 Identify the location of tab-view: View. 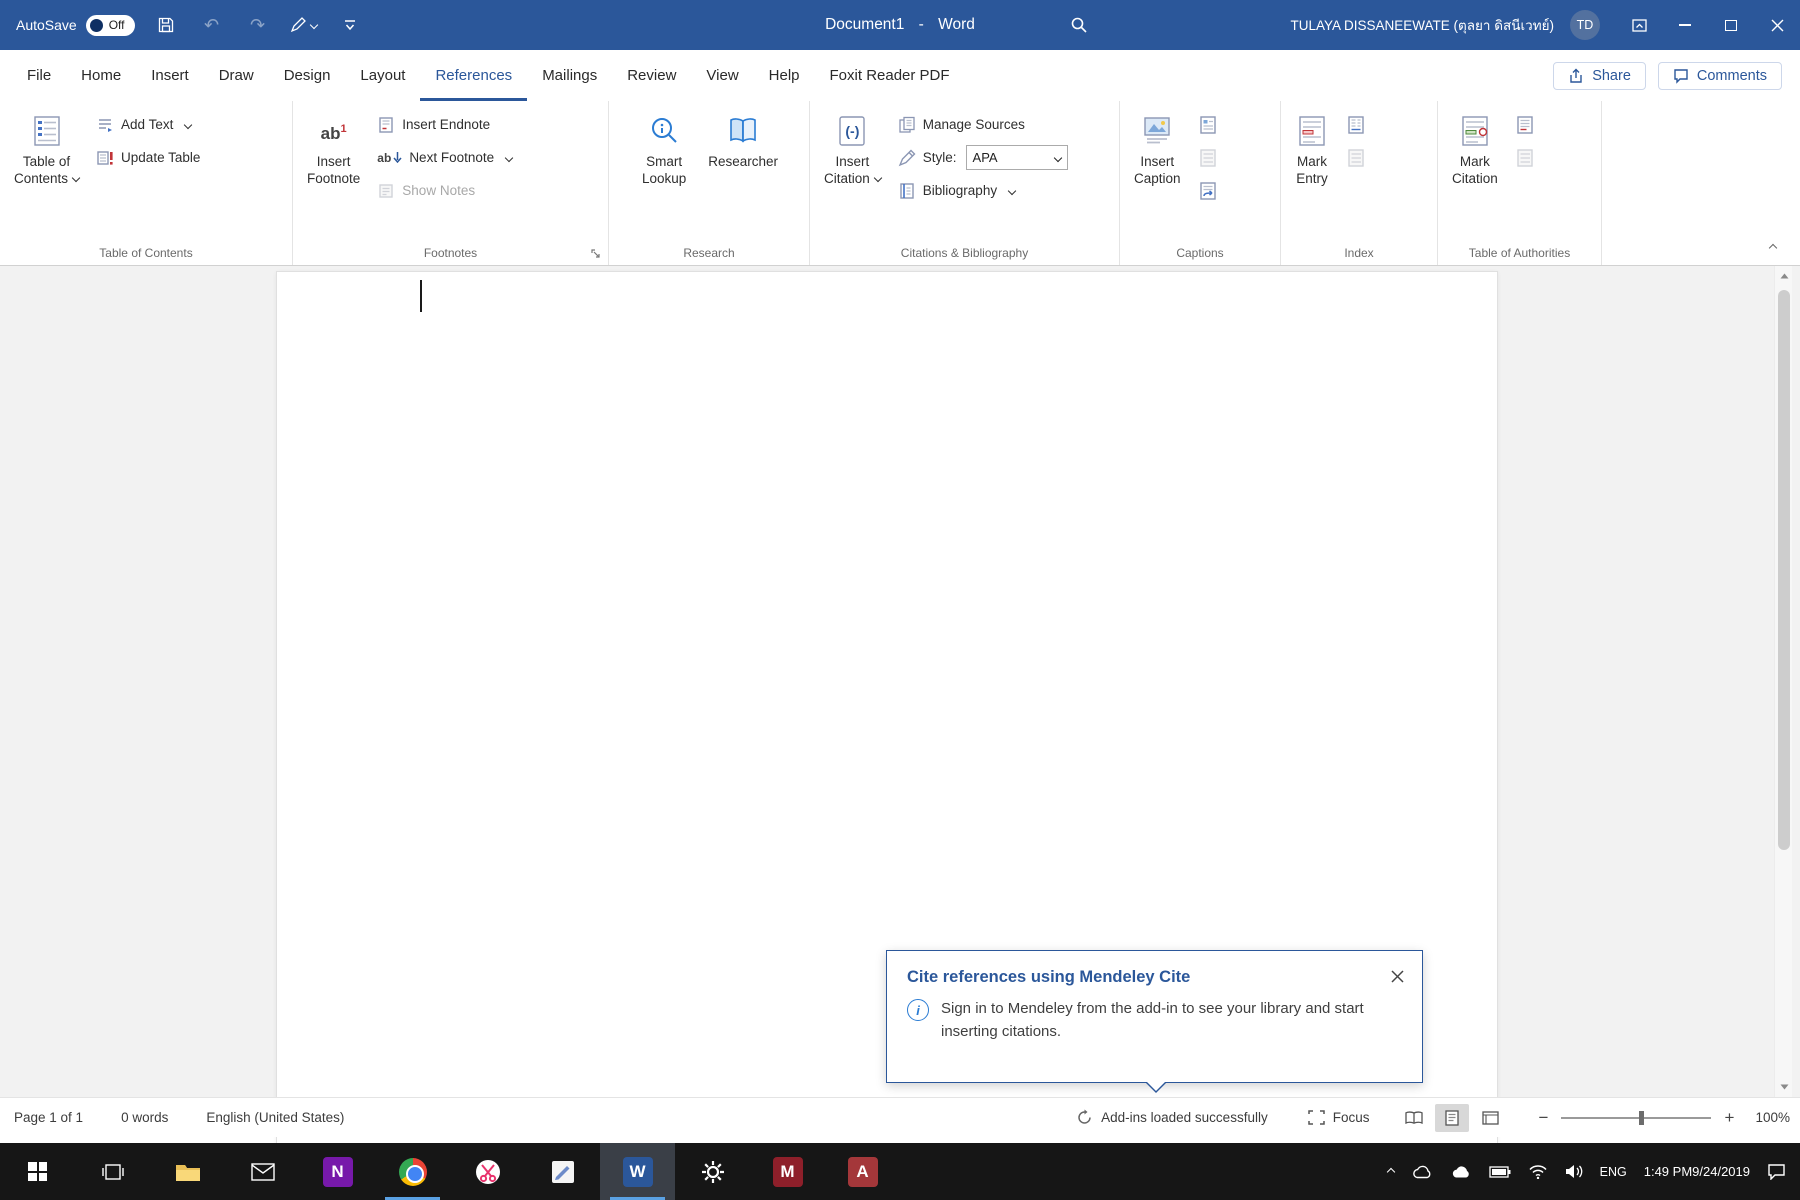
(722, 75).